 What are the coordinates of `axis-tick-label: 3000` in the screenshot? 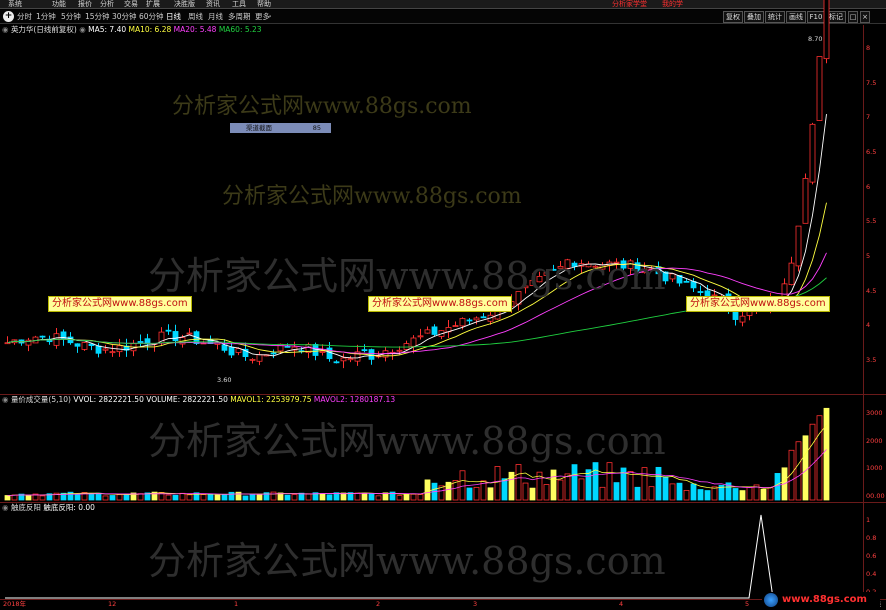 It's located at (874, 413).